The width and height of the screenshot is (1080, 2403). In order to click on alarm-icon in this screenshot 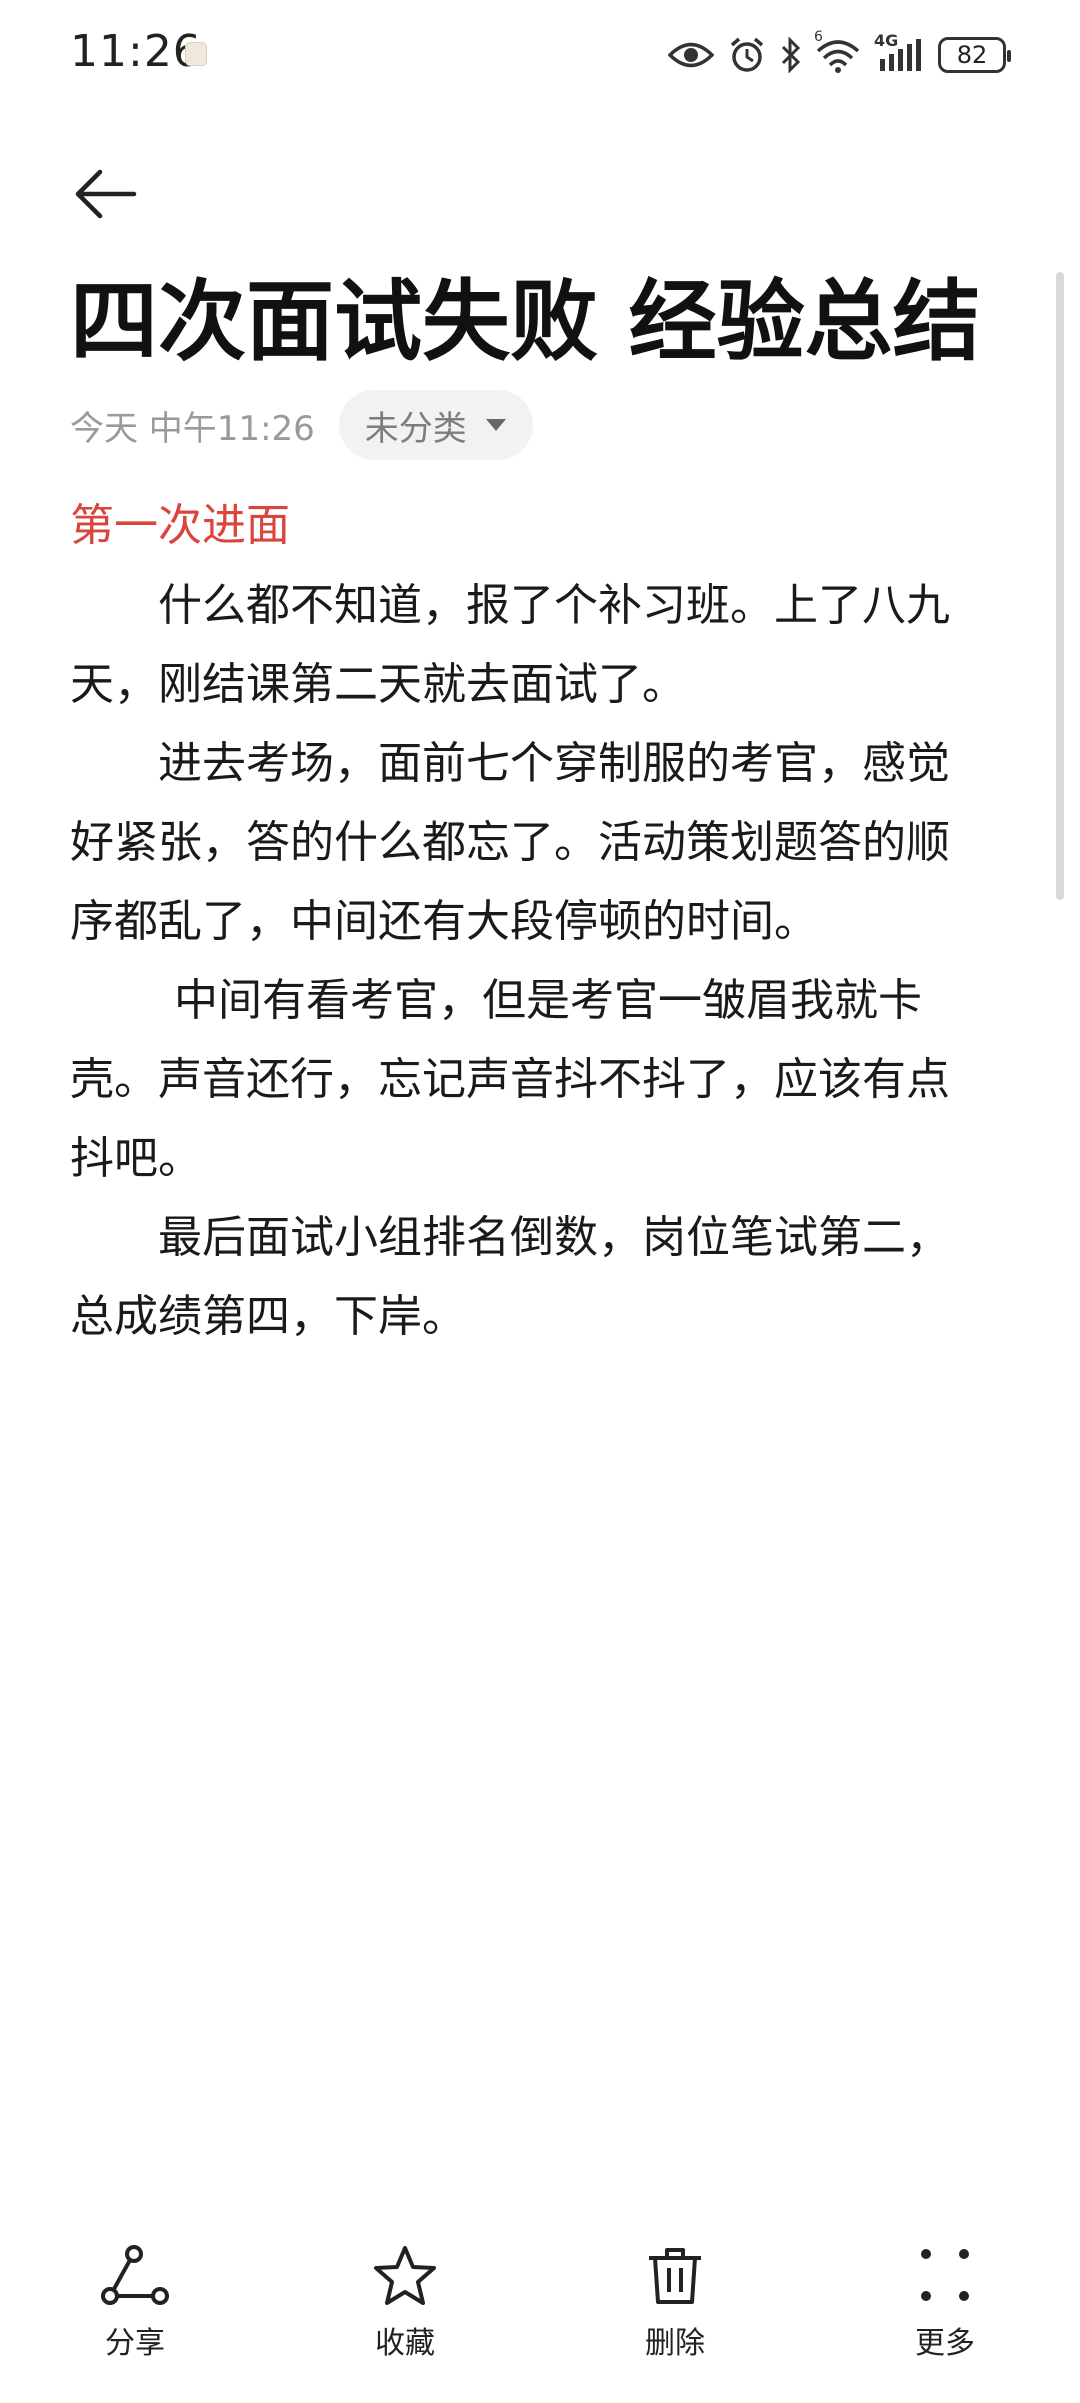, I will do `click(747, 55)`.